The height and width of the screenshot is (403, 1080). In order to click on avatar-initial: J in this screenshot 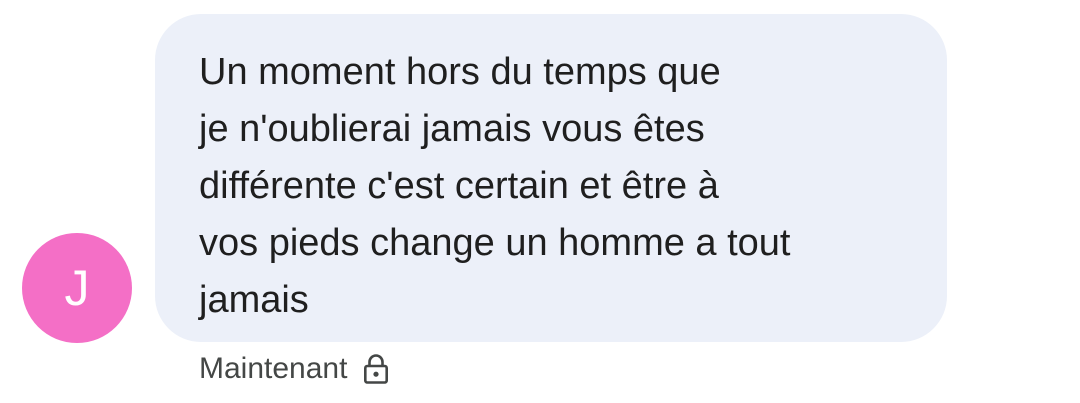, I will do `click(77, 288)`.